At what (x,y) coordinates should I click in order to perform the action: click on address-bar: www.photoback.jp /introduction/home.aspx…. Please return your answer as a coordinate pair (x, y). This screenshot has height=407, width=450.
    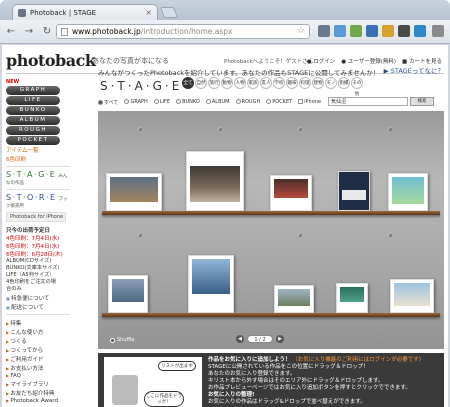
    Looking at the image, I should click on (183, 31).